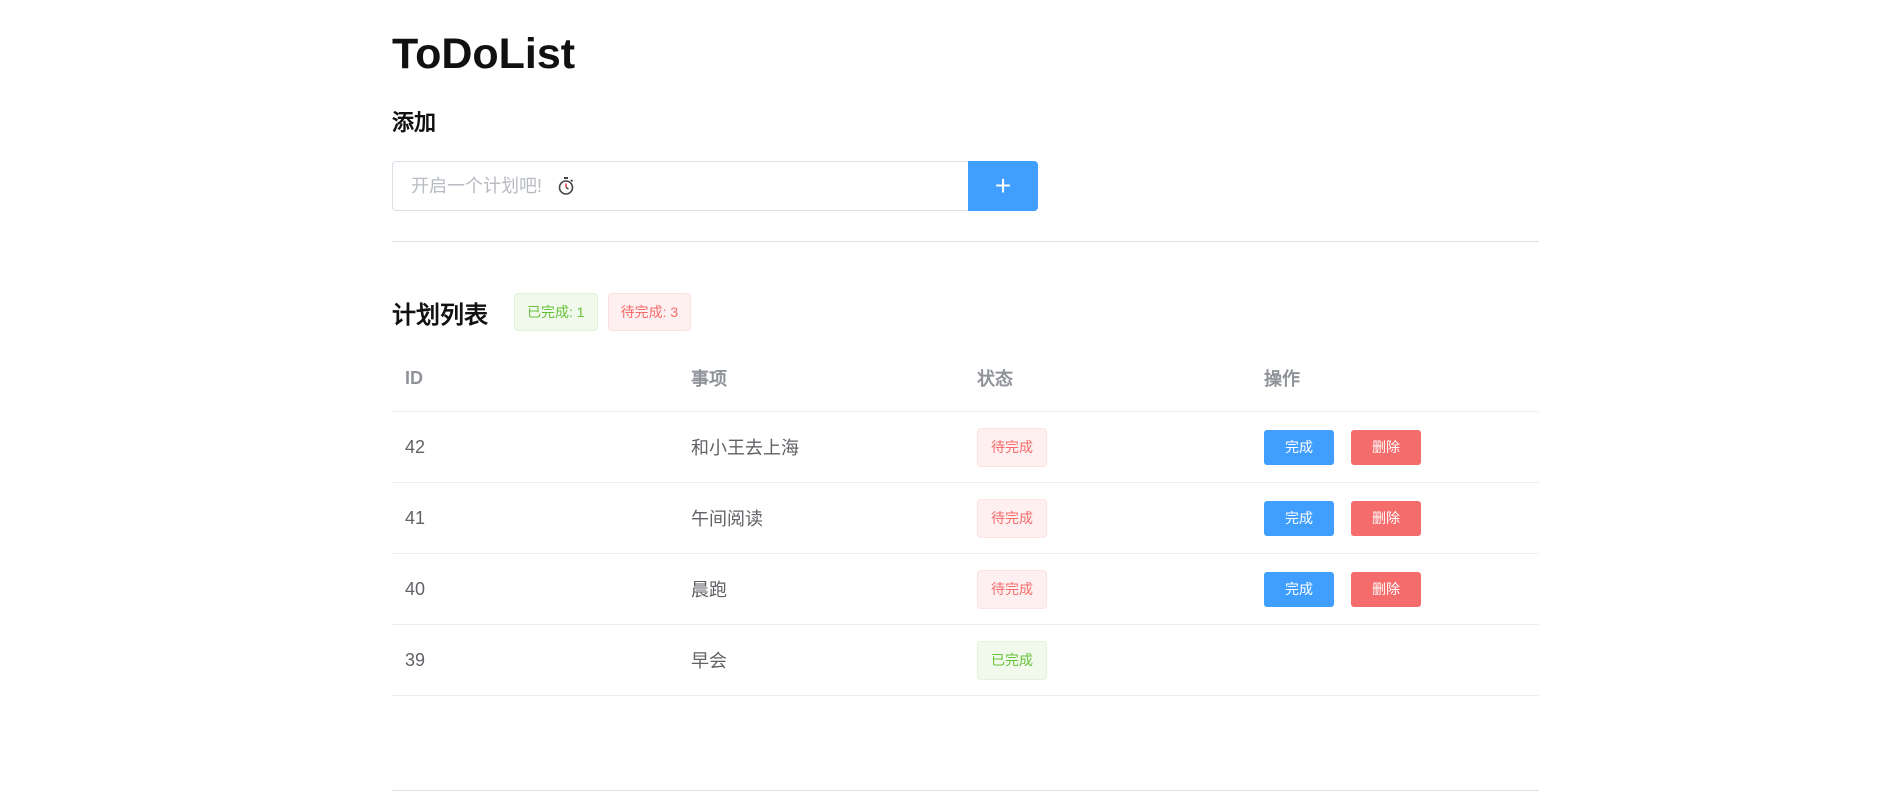 The height and width of the screenshot is (796, 1899). What do you see at coordinates (414, 122) in the screenshot?
I see `add-section-heading: 添加` at bounding box center [414, 122].